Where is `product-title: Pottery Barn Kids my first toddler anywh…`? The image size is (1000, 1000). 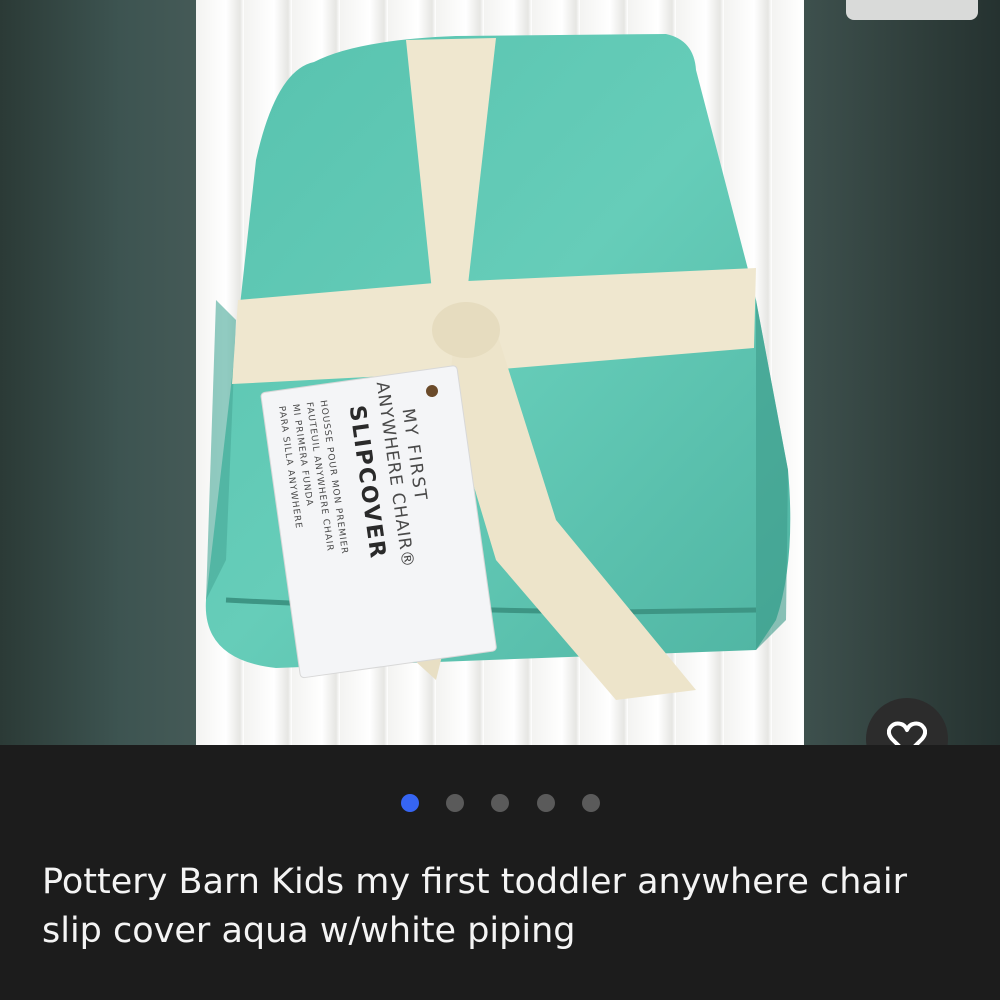 product-title: Pottery Barn Kids my first toddler anywh… is located at coordinates (475, 906).